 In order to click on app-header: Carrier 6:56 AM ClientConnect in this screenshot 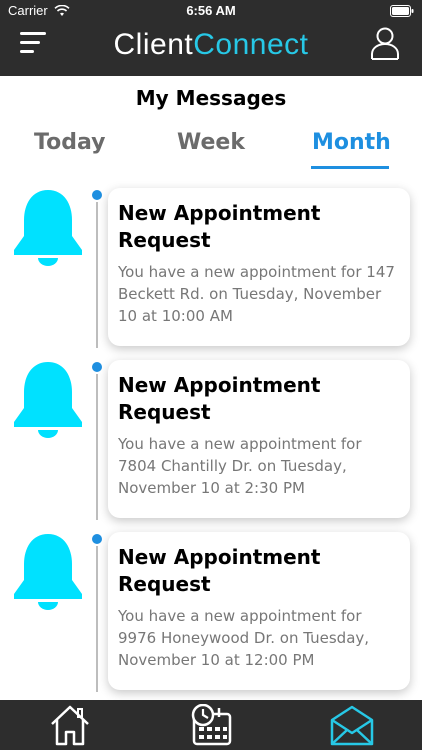, I will do `click(211, 38)`.